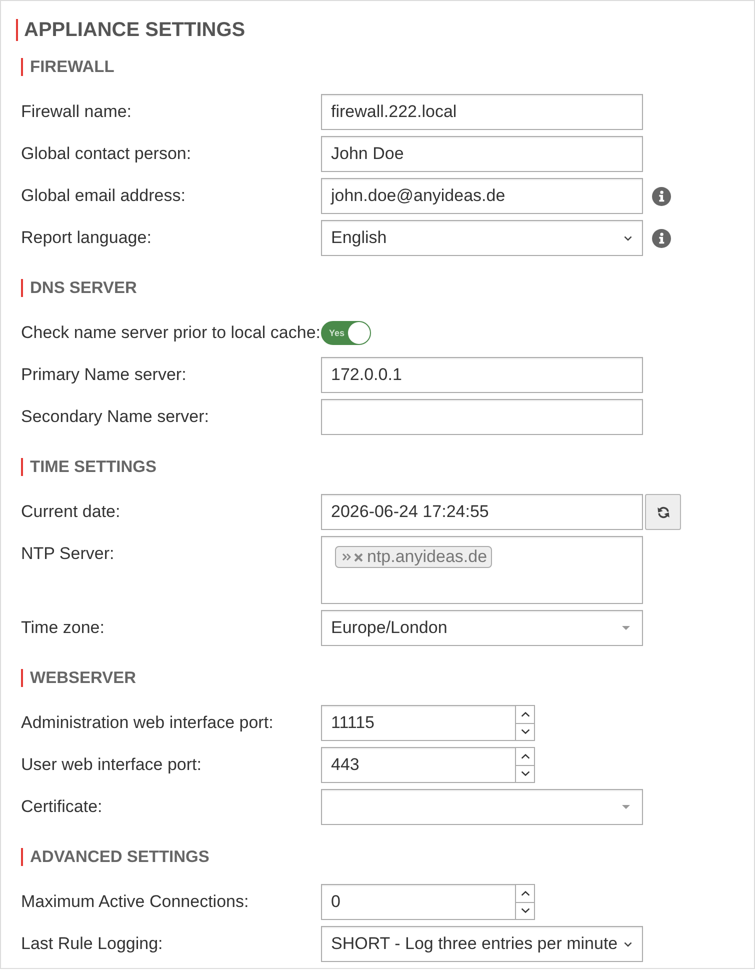 The width and height of the screenshot is (755, 979). Describe the element at coordinates (68, 553) in the screenshot. I see `field-label: NTP Server:` at that location.